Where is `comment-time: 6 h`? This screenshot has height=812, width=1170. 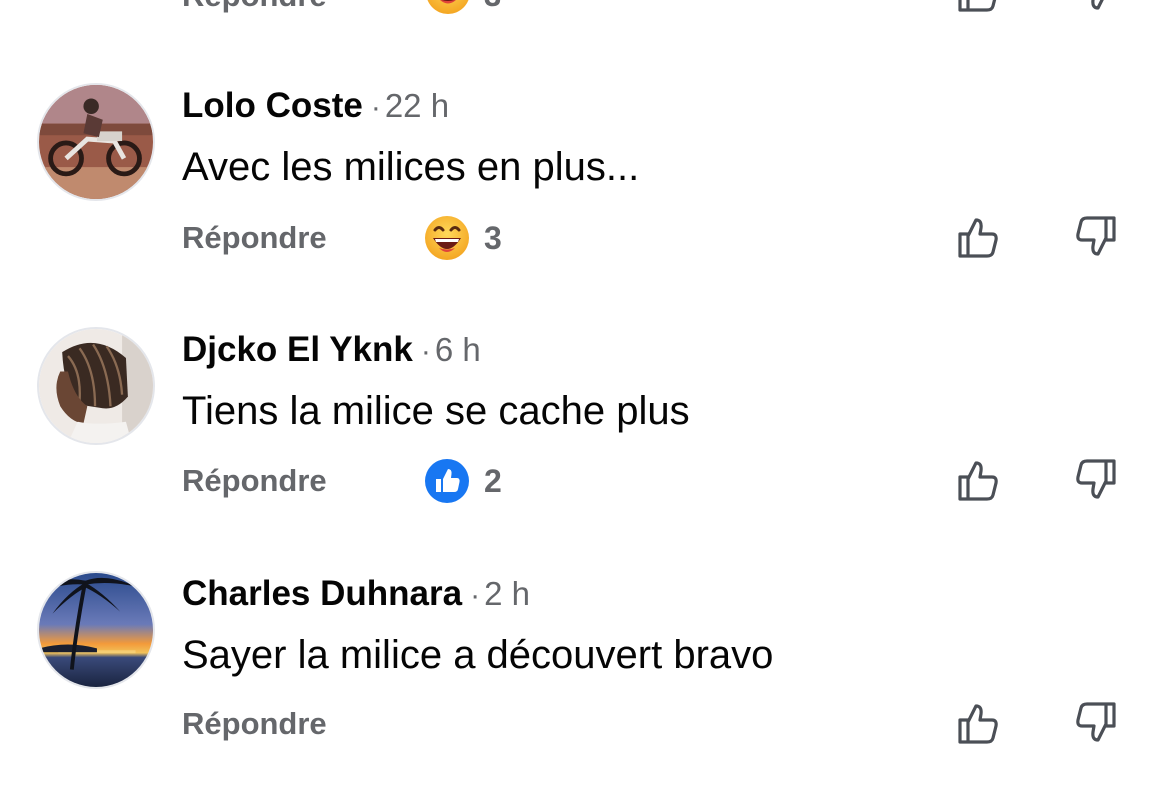
comment-time: 6 h is located at coordinates (458, 349).